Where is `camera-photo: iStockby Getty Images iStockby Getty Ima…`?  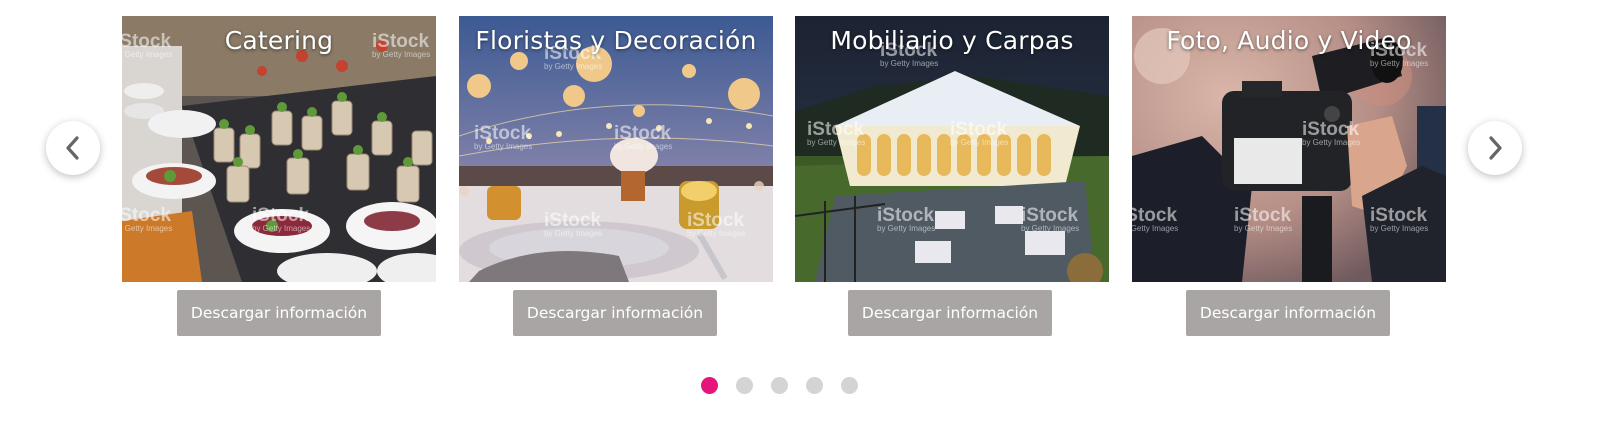
camera-photo: iStockby Getty Images iStockby Getty Ima… is located at coordinates (1289, 149).